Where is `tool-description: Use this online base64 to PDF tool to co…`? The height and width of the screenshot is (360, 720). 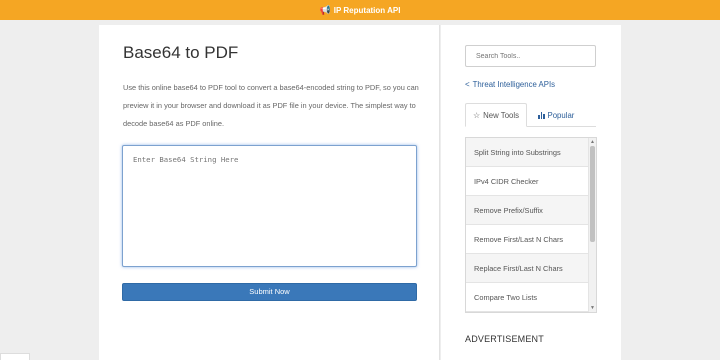 tool-description: Use this online base64 to PDF tool to co… is located at coordinates (271, 105).